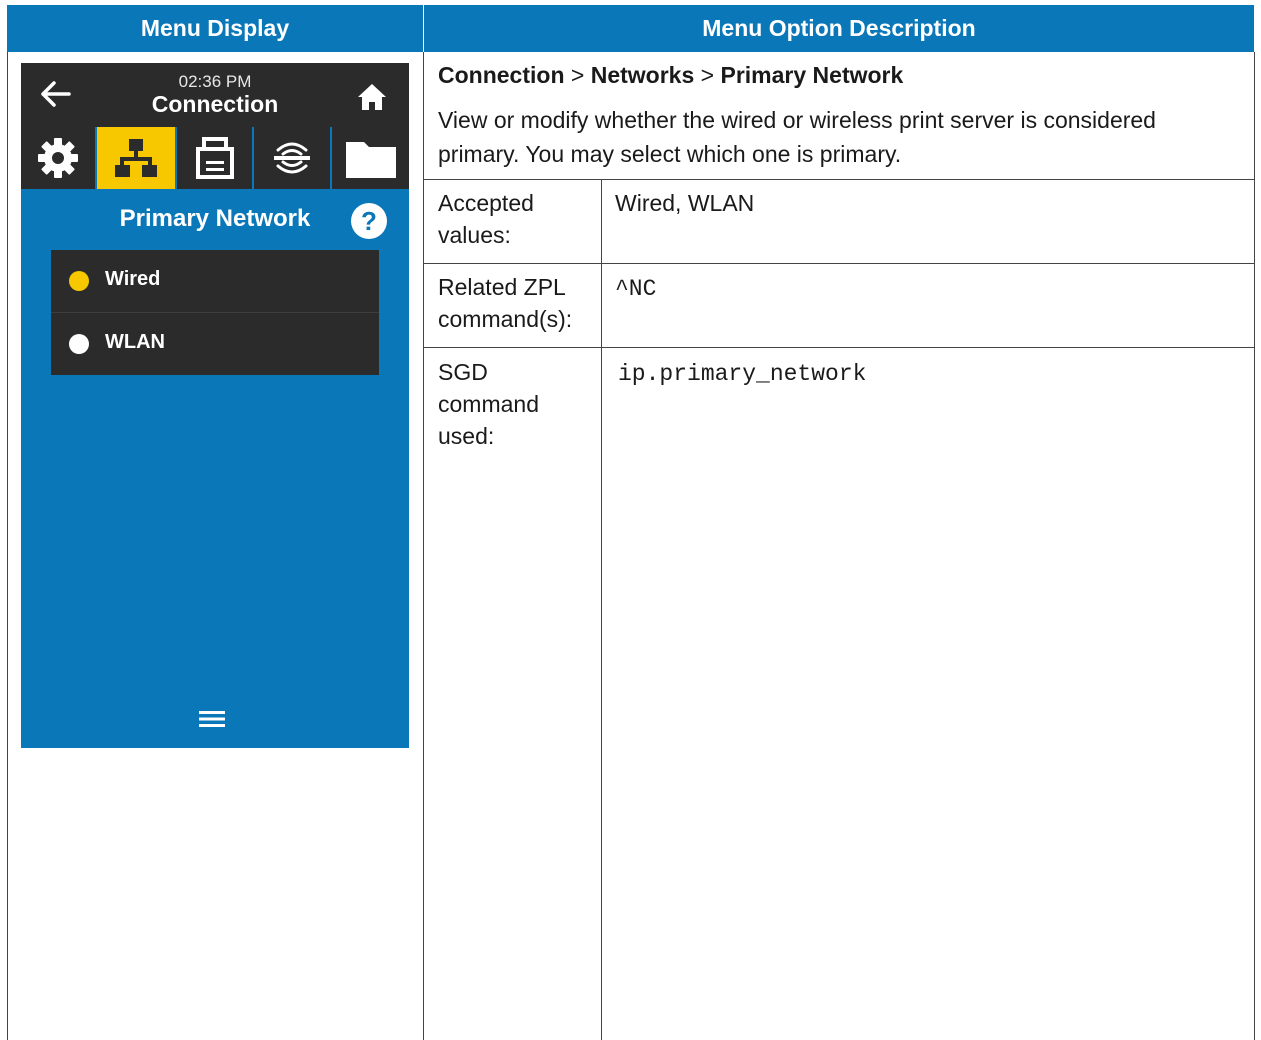 Image resolution: width=1261 pixels, height=1040 pixels. Describe the element at coordinates (215, 81) in the screenshot. I see `clock: 02:36 PM` at that location.